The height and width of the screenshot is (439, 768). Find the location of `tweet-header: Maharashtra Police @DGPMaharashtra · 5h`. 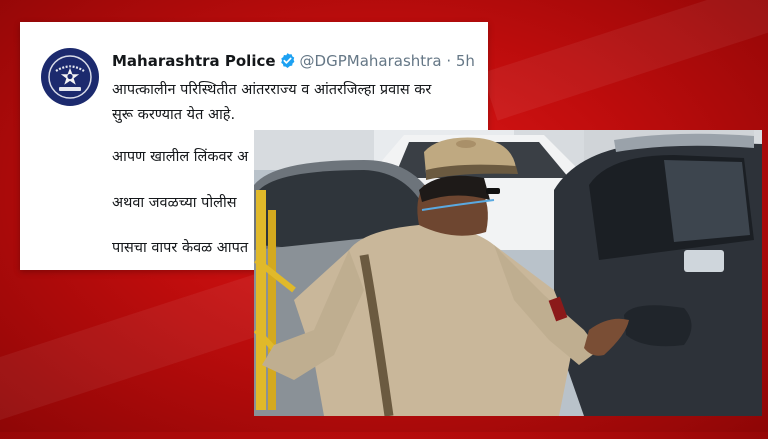

tweet-header: Maharashtra Police @DGPMaharashtra · 5h is located at coordinates (293, 62).